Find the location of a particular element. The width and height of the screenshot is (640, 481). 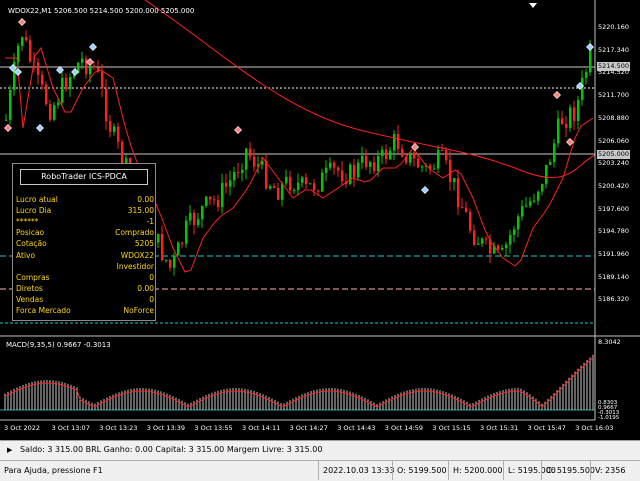

panel-row-value: 0 is located at coordinates (151, 277).